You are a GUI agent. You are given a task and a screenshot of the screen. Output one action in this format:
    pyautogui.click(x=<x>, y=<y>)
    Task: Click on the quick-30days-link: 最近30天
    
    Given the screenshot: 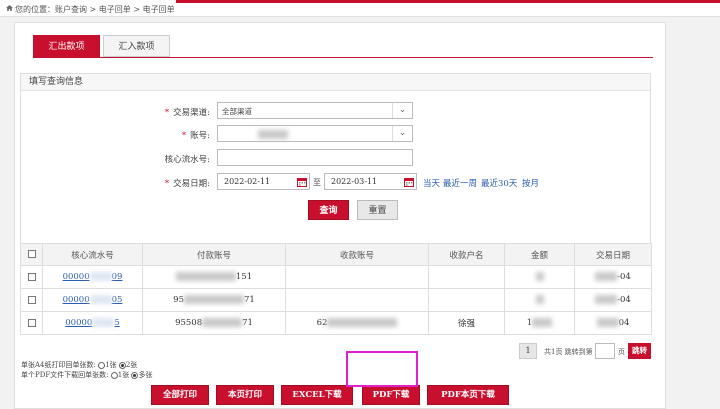 What is the action you would take?
    pyautogui.click(x=499, y=183)
    